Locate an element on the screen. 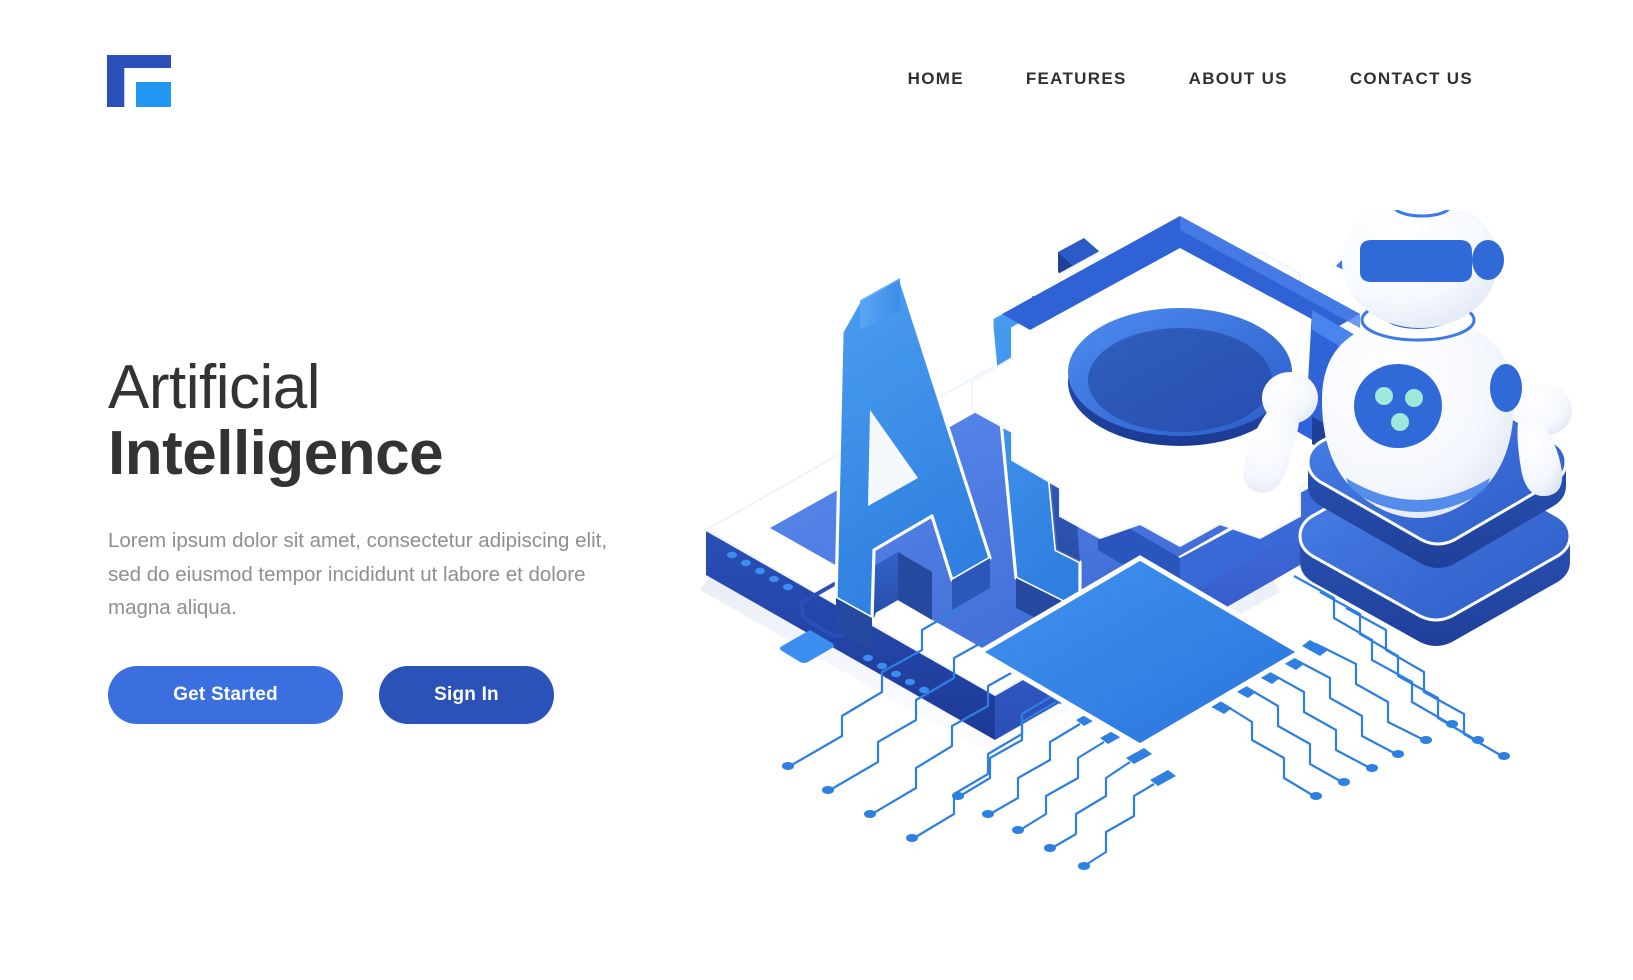 This screenshot has height=980, width=1633. nav-item-about-us: ABOUT US is located at coordinates (1238, 79).